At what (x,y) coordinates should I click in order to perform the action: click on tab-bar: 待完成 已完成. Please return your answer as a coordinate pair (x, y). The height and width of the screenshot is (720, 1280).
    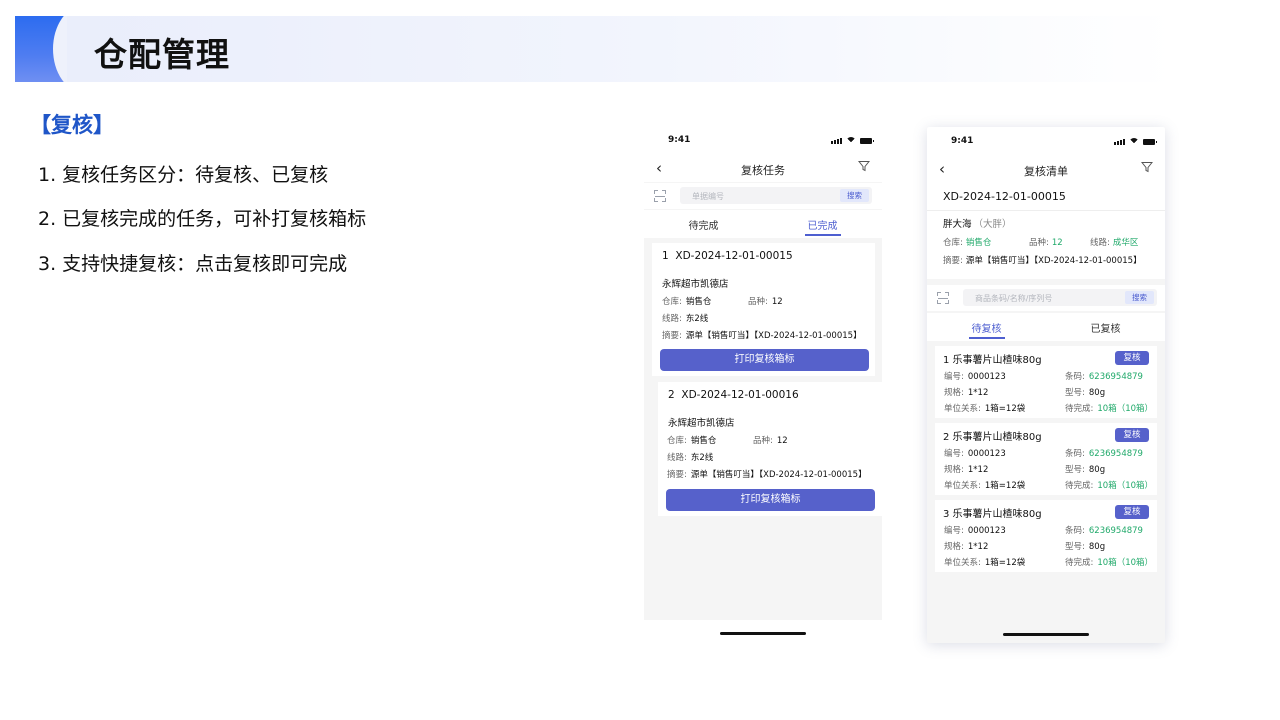
    Looking at the image, I should click on (763, 224).